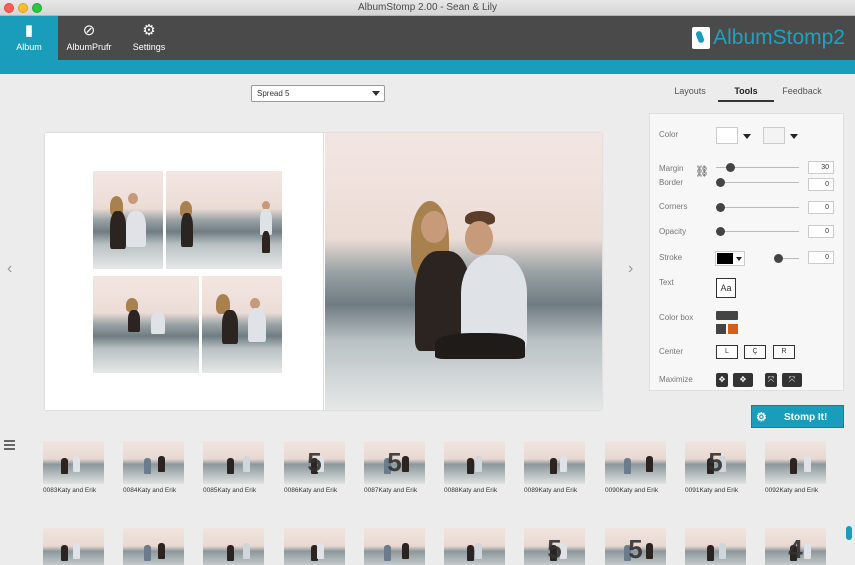  I want to click on center-middle-button: Ç, so click(755, 352).